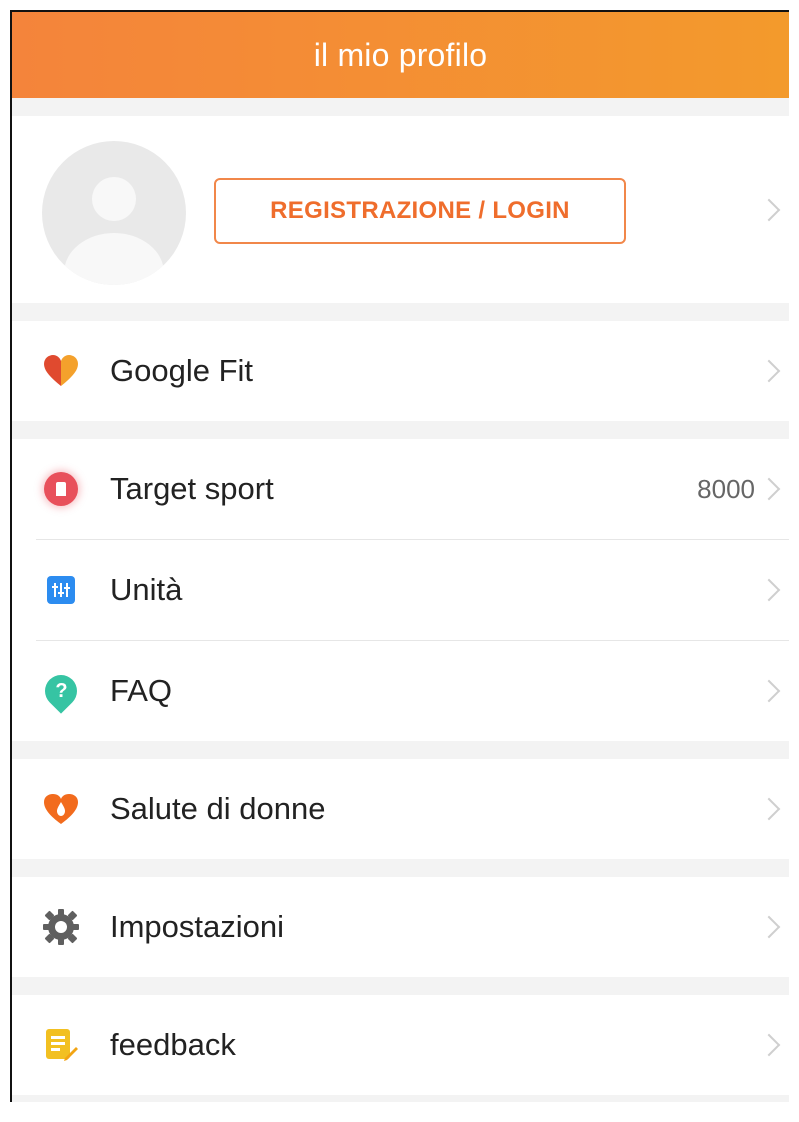 The width and height of the screenshot is (799, 1122). What do you see at coordinates (61, 590) in the screenshot?
I see `units-icon` at bounding box center [61, 590].